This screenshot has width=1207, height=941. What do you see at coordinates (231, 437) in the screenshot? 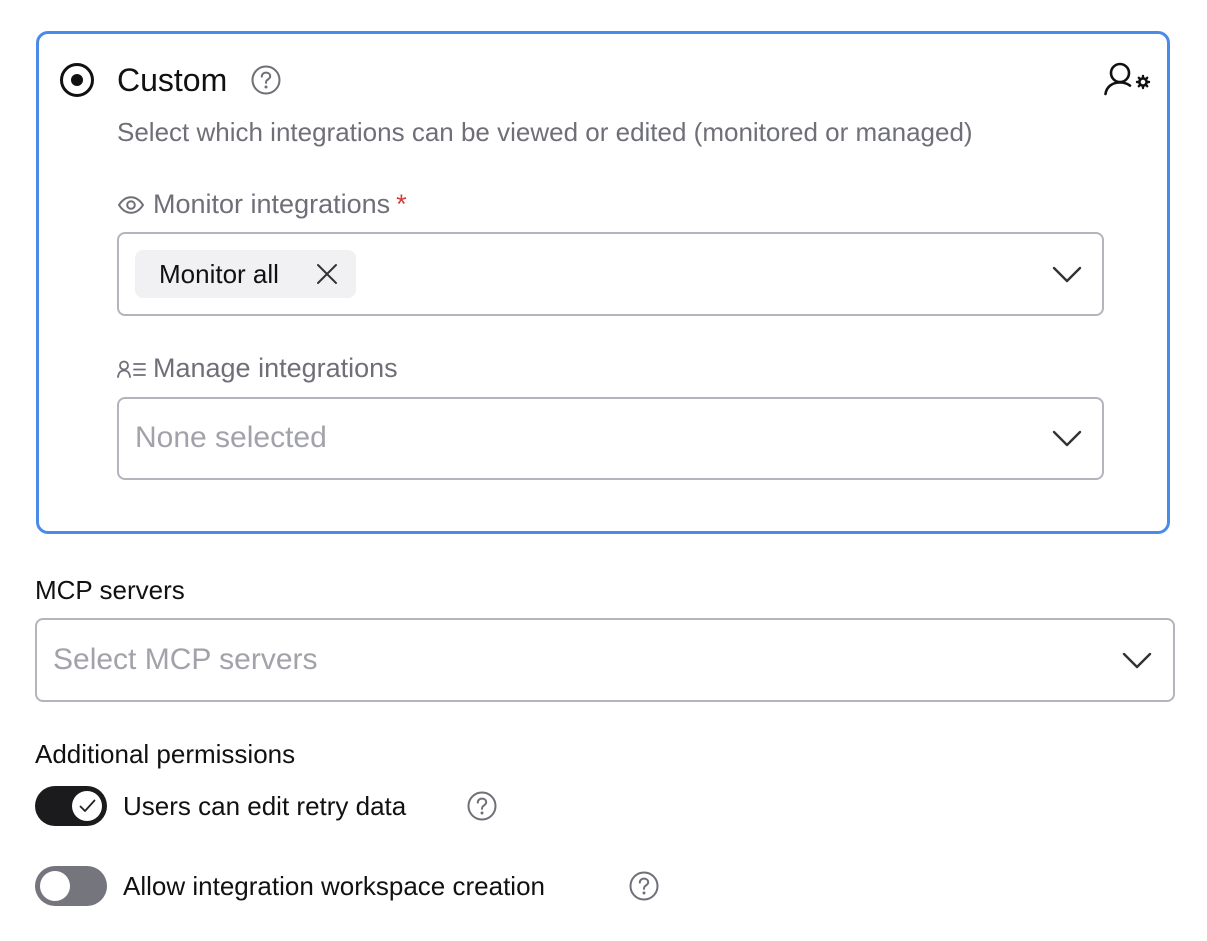
I see `manage-integrations-placeholder: None selected` at bounding box center [231, 437].